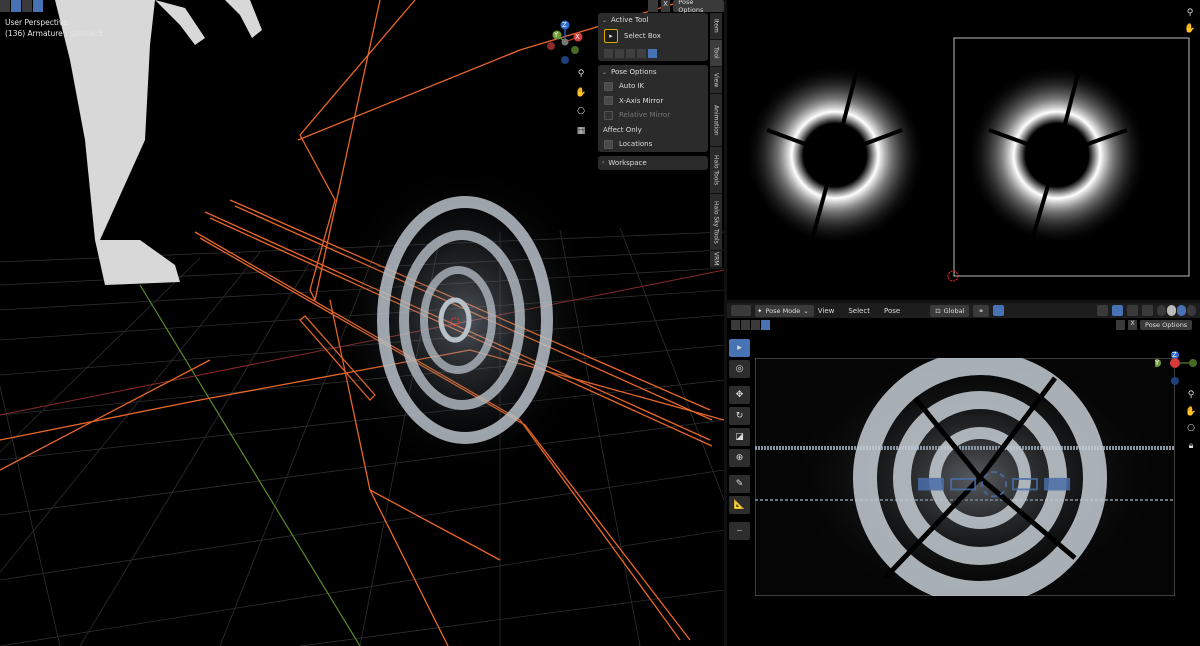  I want to click on move-tool-icon: ✥, so click(739, 395).